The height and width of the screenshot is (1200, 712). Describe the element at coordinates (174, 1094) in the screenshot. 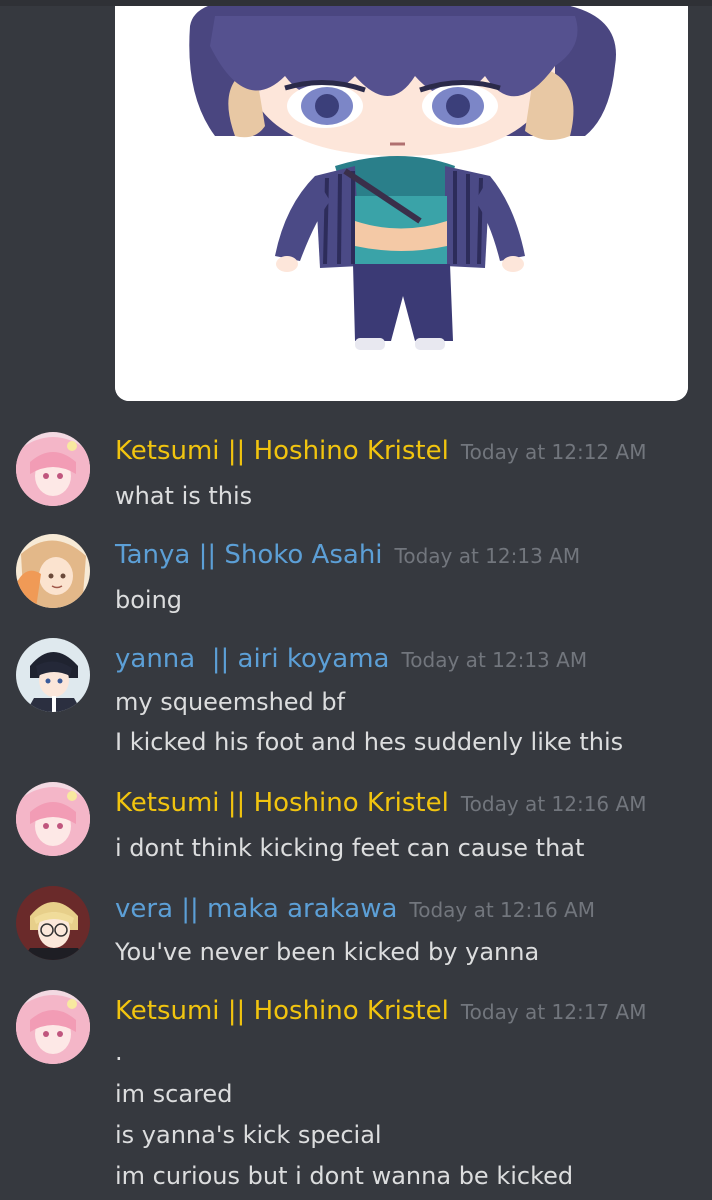

I see `message-text: im scared` at that location.